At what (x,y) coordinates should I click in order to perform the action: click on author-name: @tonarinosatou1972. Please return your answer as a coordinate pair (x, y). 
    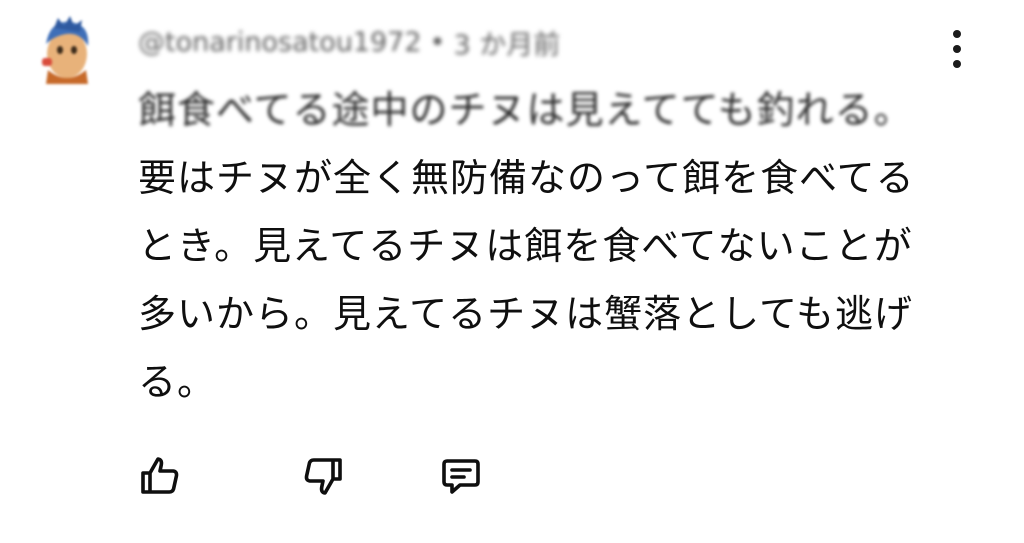
    Looking at the image, I should click on (280, 42).